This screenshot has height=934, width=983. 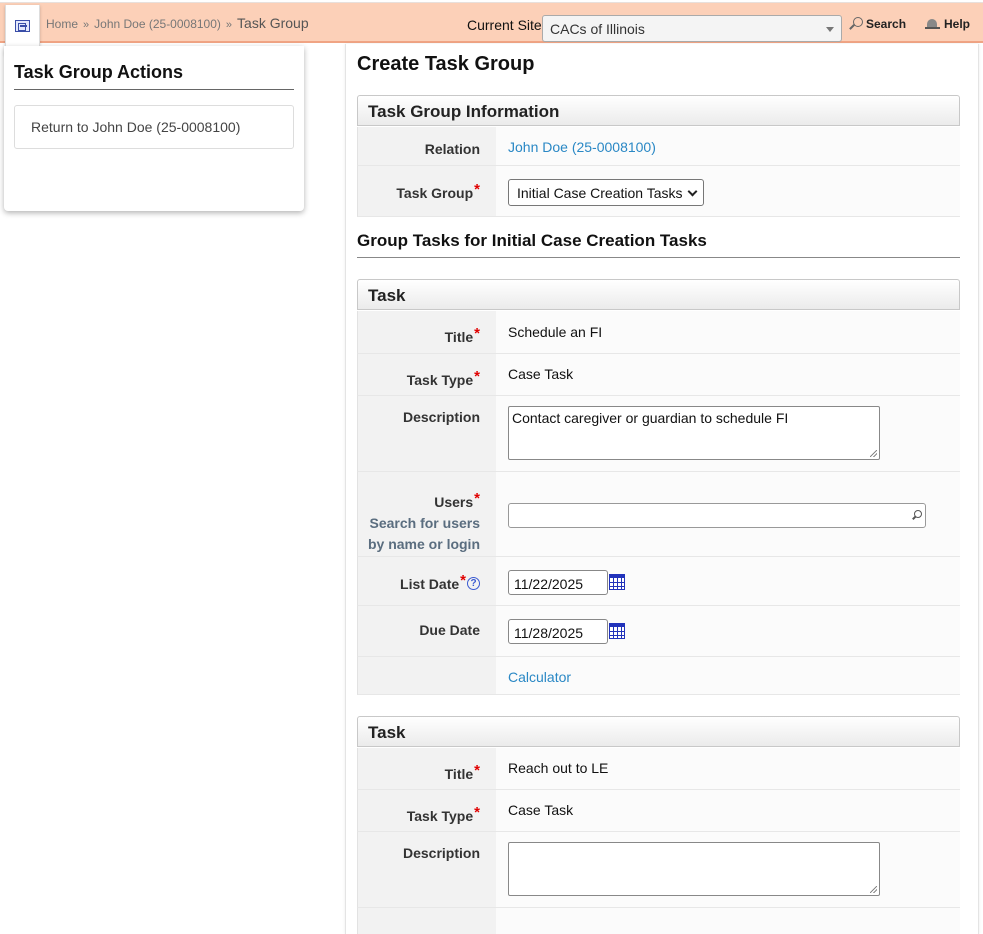 I want to click on task-1-title-value: Schedule an FI, so click(x=555, y=332).